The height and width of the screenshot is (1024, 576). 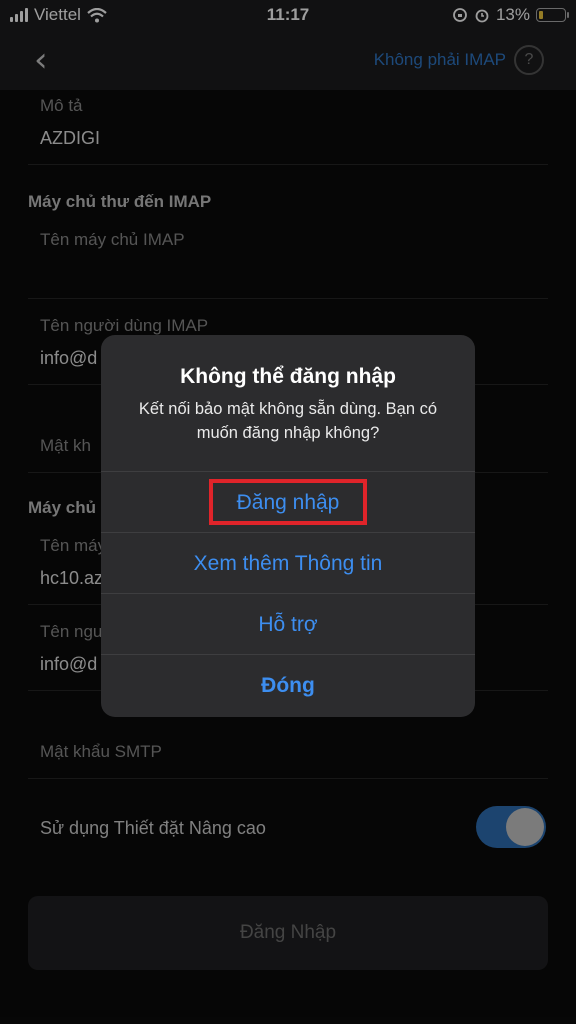 I want to click on alert-title: Không thể đăng nhập, so click(x=288, y=376).